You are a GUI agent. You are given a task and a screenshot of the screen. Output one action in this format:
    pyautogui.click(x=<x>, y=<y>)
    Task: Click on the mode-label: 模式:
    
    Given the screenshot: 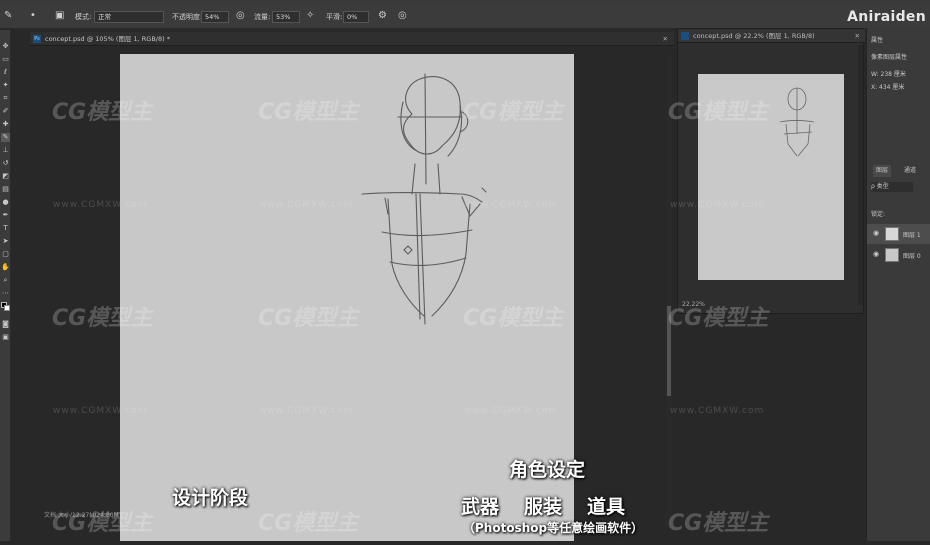 What is the action you would take?
    pyautogui.click(x=83, y=17)
    